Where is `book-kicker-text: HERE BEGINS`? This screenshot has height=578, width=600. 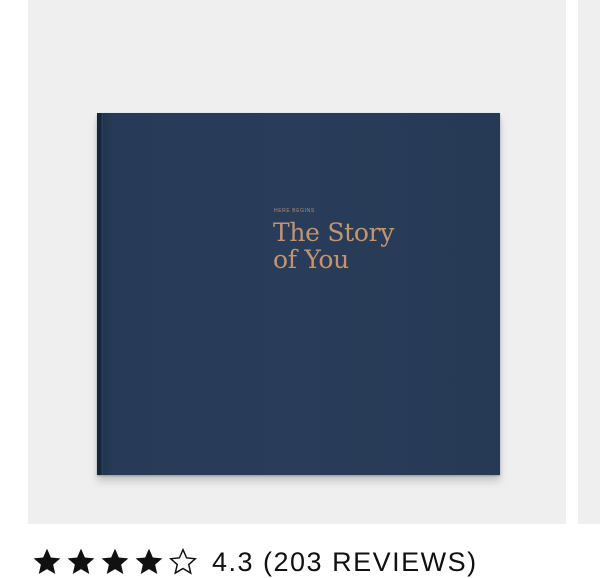 book-kicker-text: HERE BEGINS is located at coordinates (294, 211).